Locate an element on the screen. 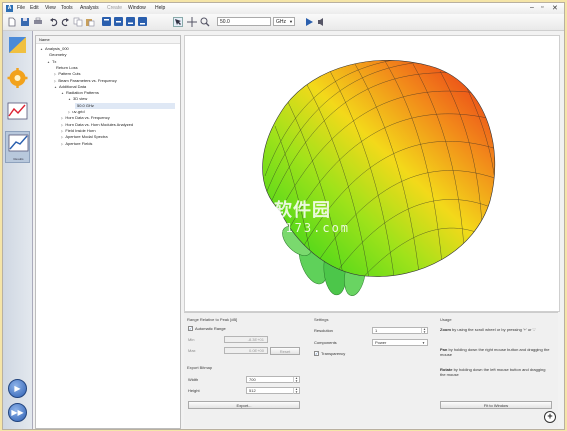 This screenshot has height=431, width=567. menu-edit: Edit is located at coordinates (34, 8).